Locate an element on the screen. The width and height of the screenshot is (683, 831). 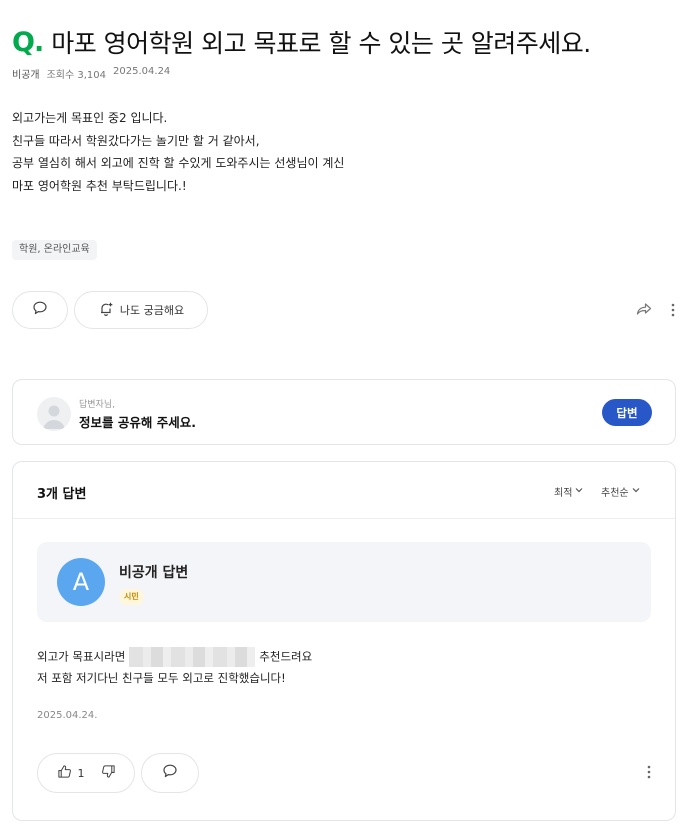
user-avatar-icon is located at coordinates (54, 414).